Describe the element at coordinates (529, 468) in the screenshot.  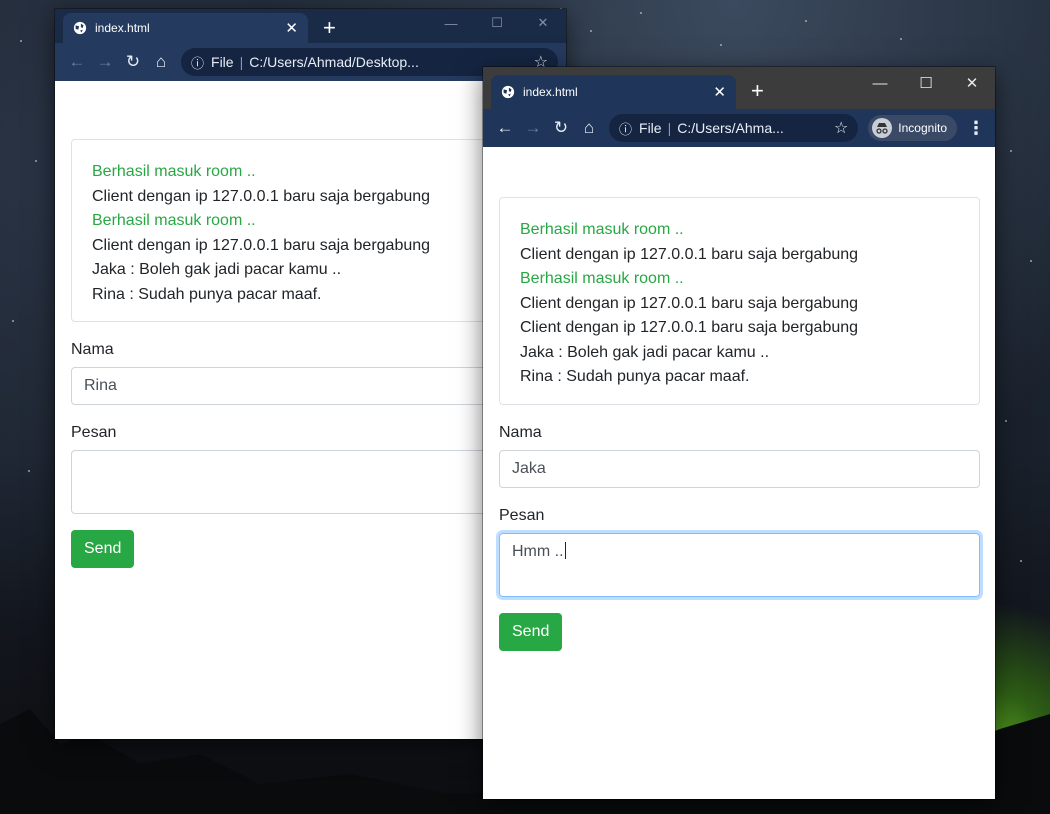
I see `name-value: Jaka` at that location.